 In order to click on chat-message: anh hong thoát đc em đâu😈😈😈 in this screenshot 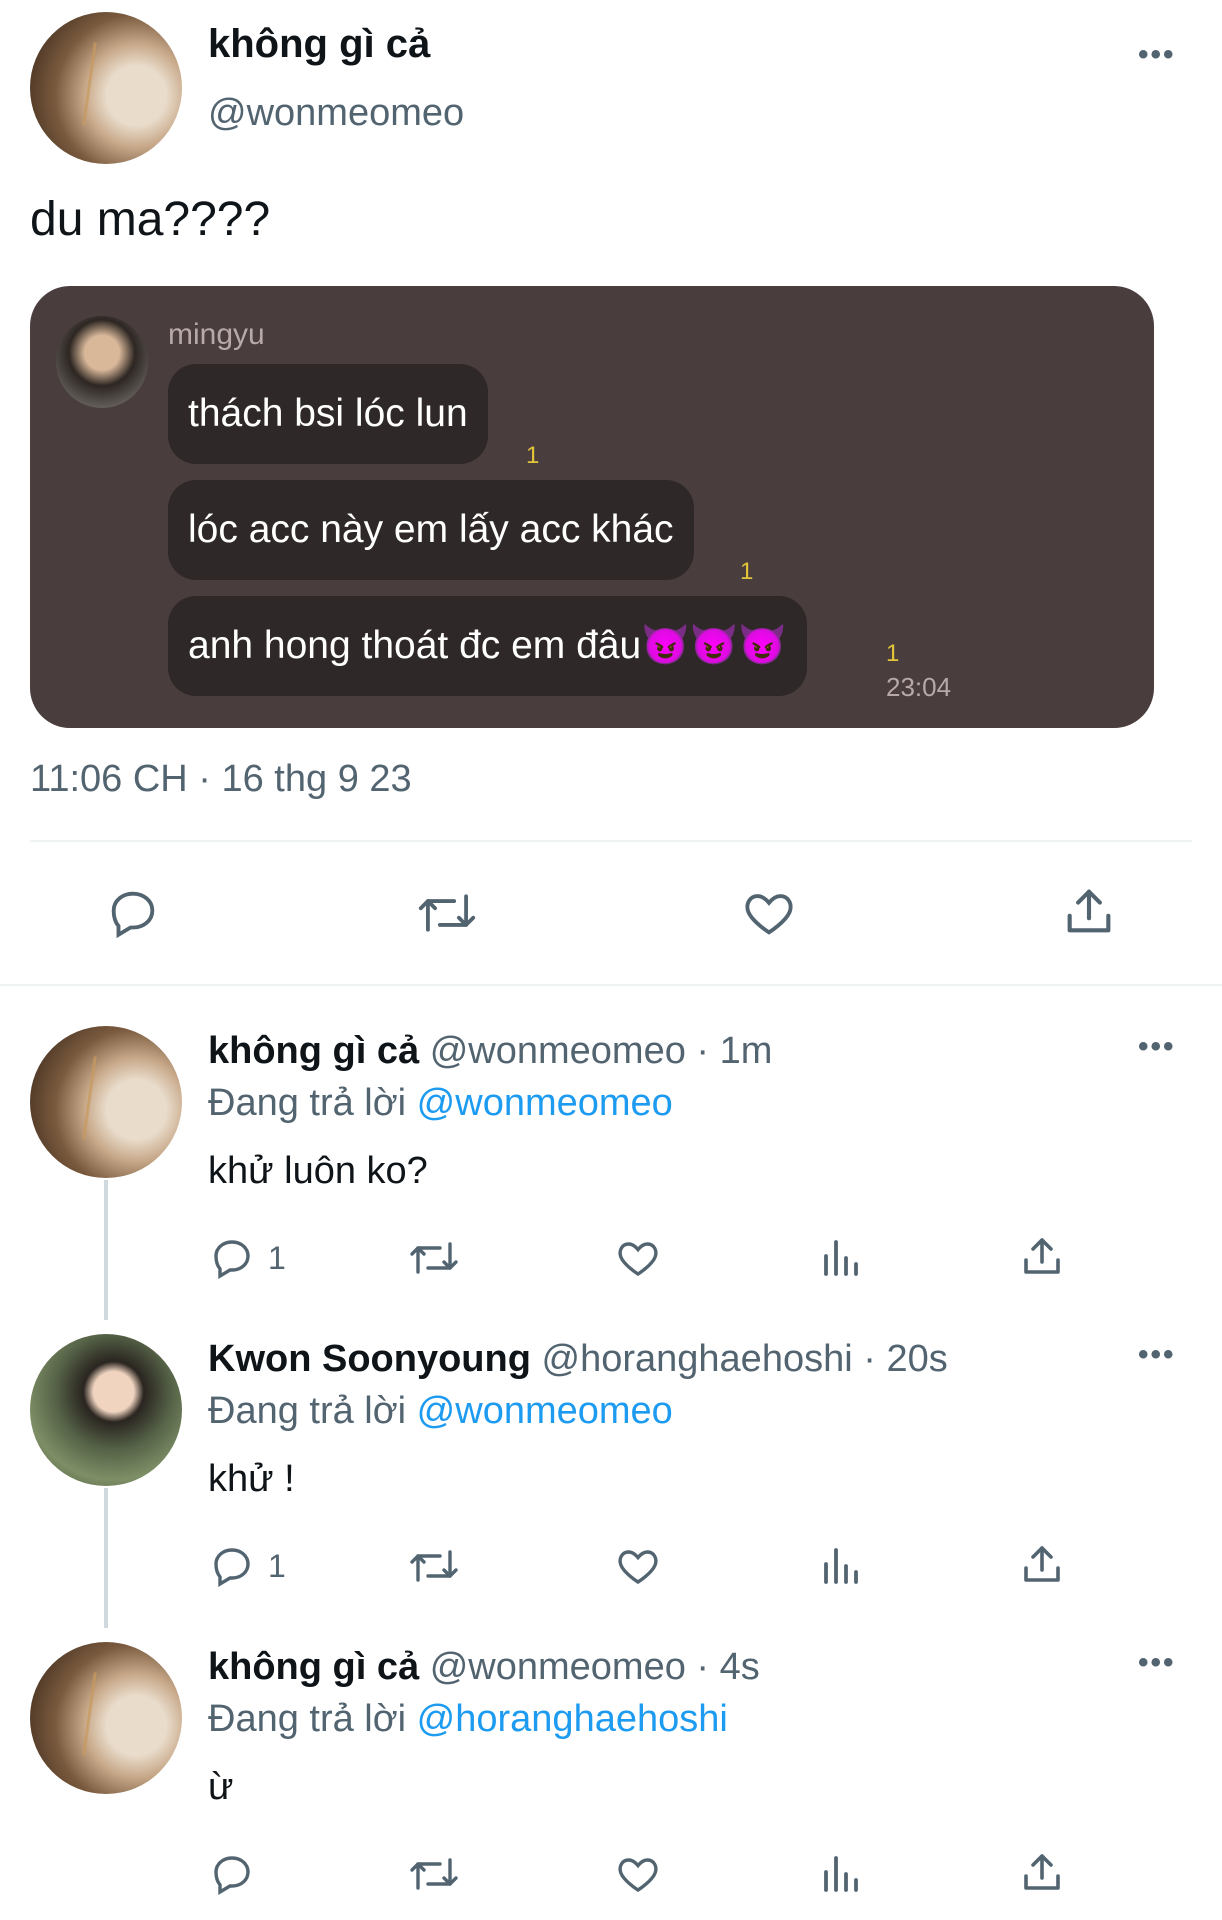, I will do `click(487, 646)`.